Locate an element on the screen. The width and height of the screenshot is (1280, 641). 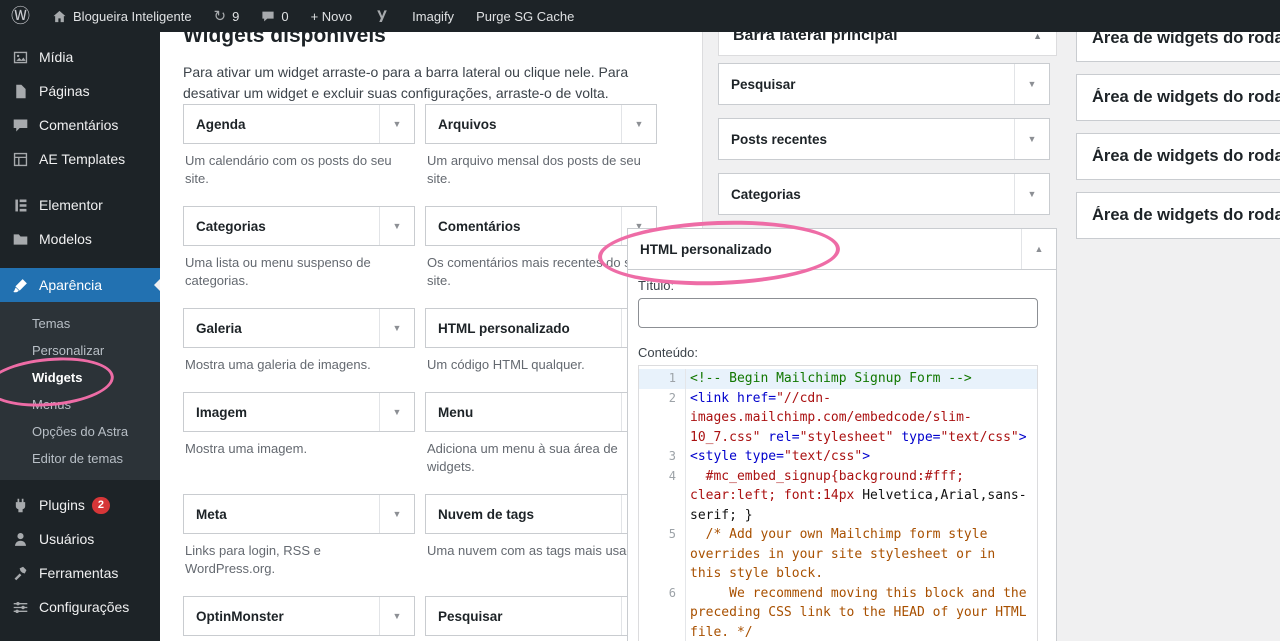
widget-card-optinmonster: OptinMonster ▼ is located at coordinates (299, 616).